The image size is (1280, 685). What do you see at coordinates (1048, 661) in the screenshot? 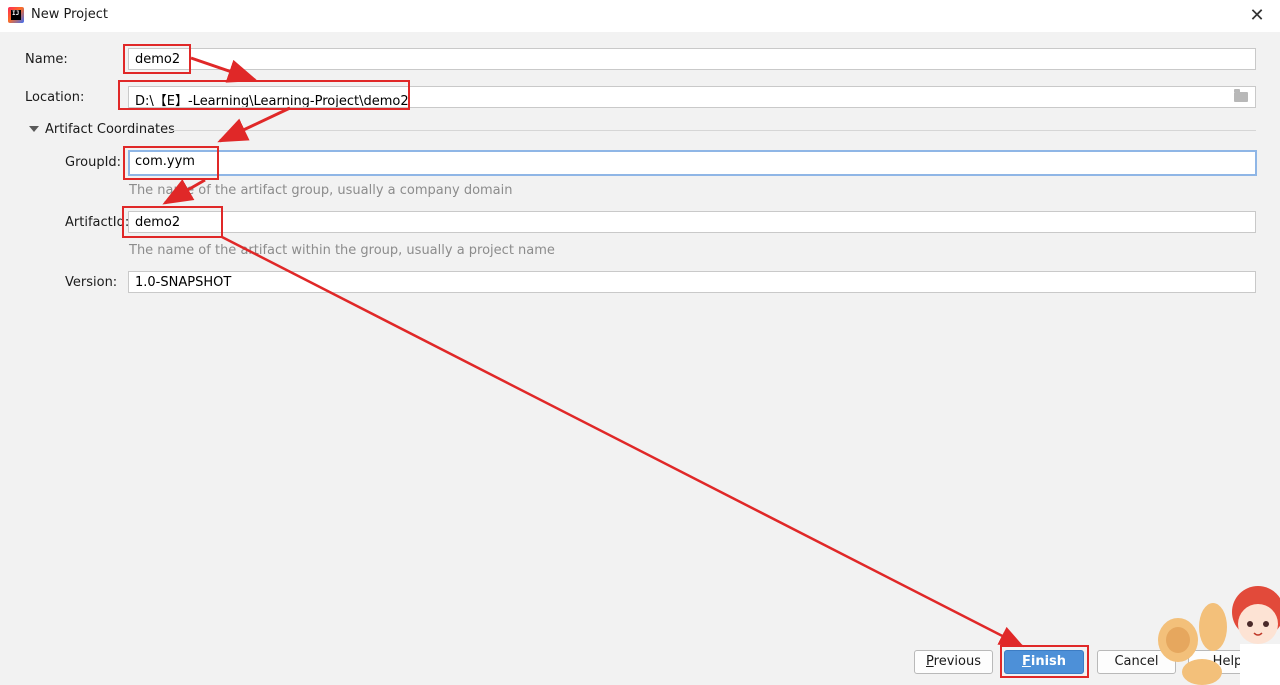
I see `finish-label: inish` at bounding box center [1048, 661].